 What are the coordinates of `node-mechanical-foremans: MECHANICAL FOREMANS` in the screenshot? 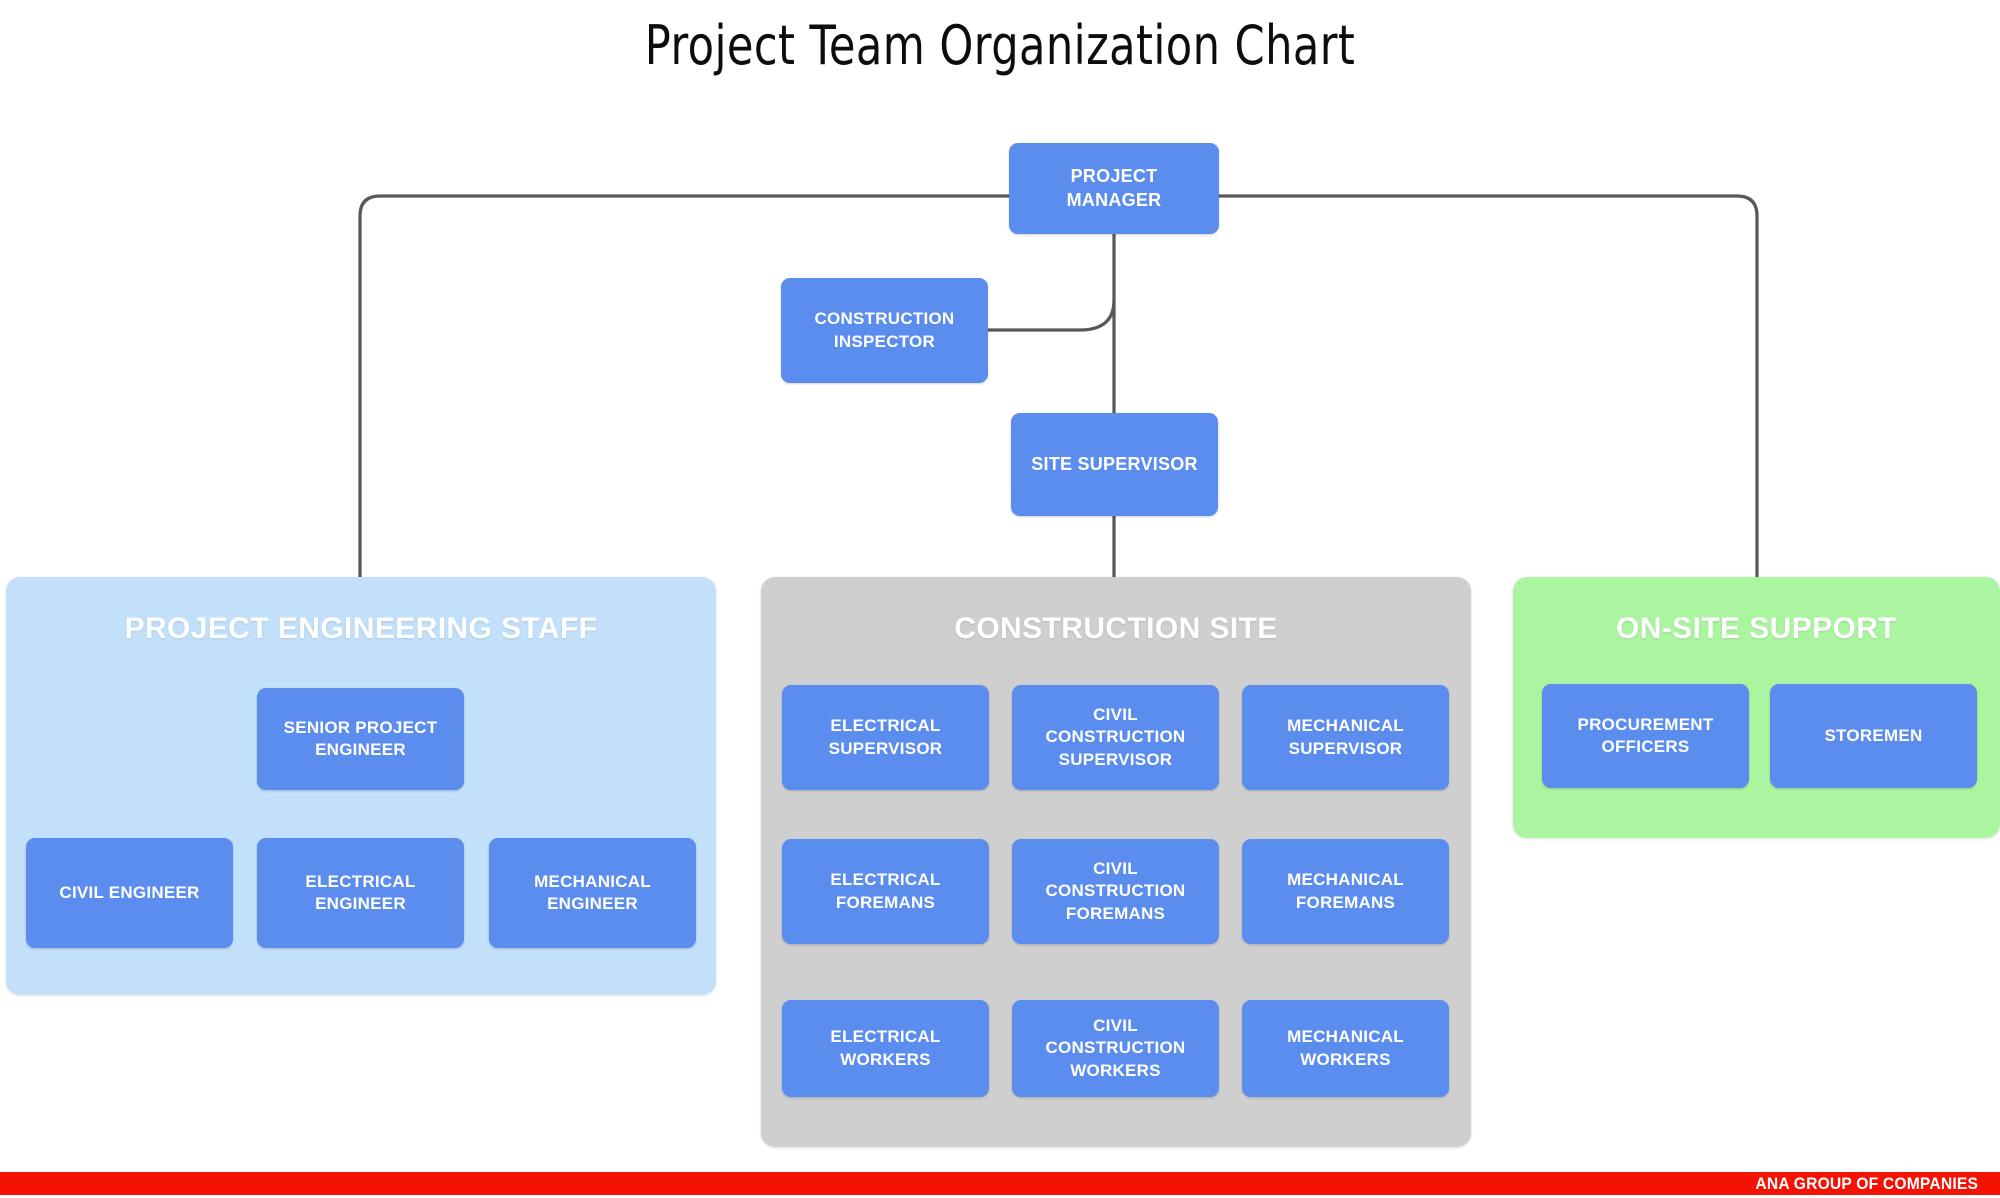 It's located at (1345, 891).